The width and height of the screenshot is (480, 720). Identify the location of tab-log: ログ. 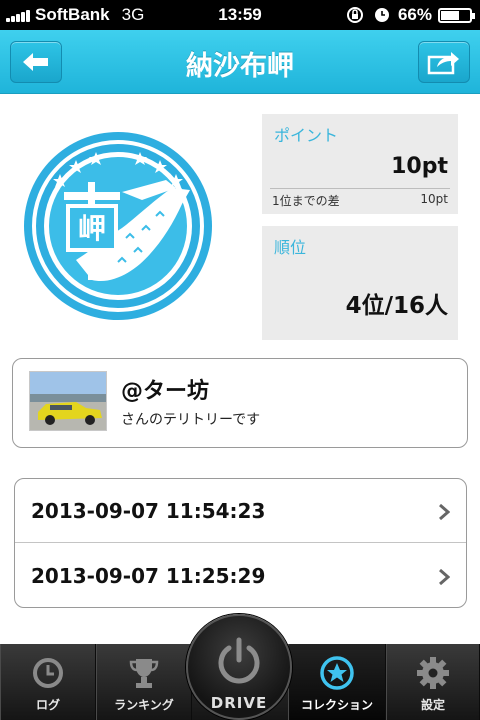
(48, 682).